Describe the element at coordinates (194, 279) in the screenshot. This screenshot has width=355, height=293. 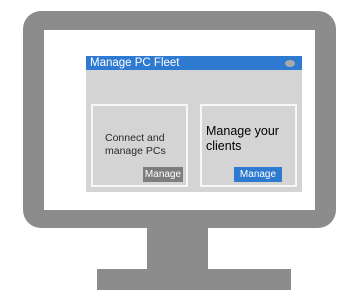
I see `monitor-stand-base` at that location.